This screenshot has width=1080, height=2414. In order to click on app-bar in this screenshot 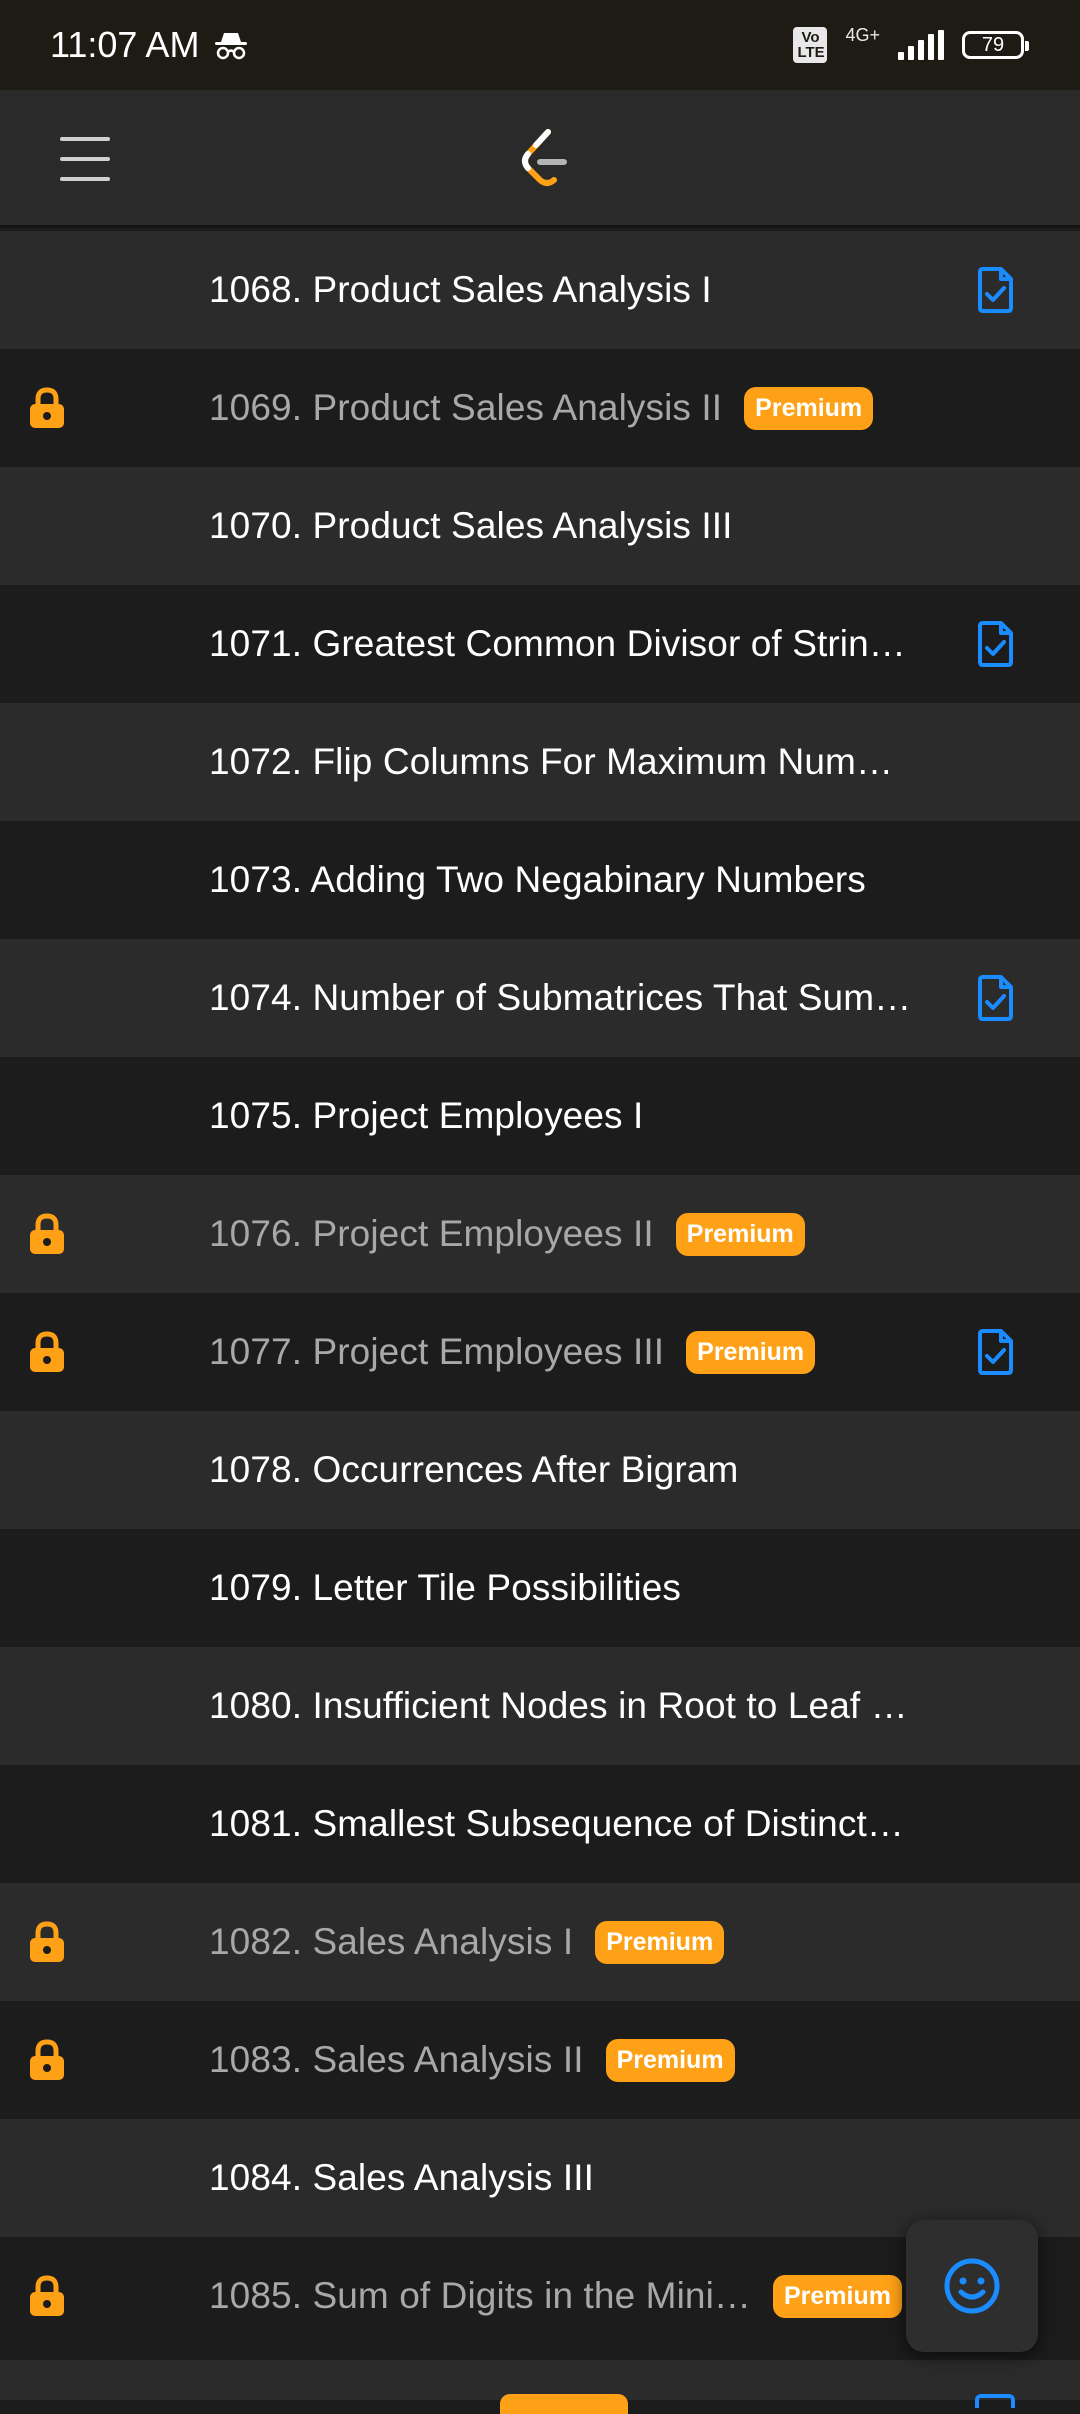, I will do `click(540, 159)`.